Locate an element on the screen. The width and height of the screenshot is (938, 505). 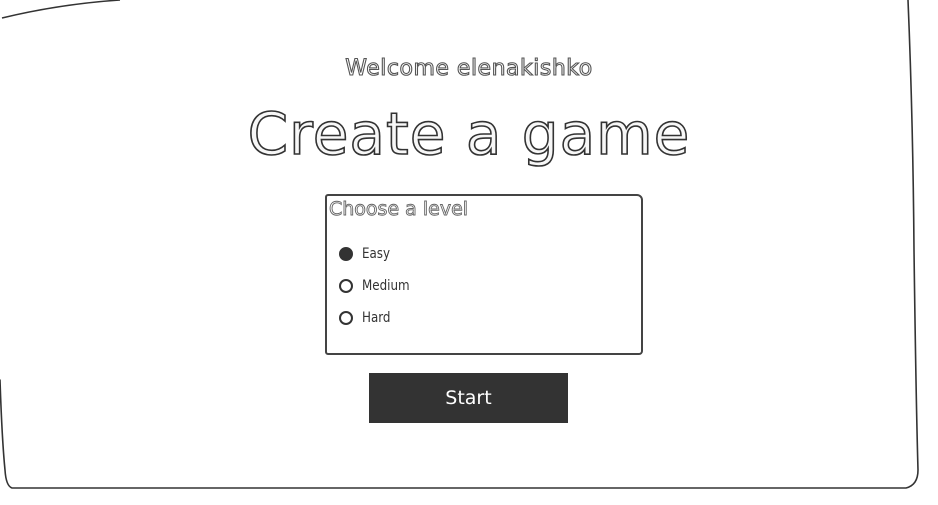
level-legend: Choose a level is located at coordinates (399, 209).